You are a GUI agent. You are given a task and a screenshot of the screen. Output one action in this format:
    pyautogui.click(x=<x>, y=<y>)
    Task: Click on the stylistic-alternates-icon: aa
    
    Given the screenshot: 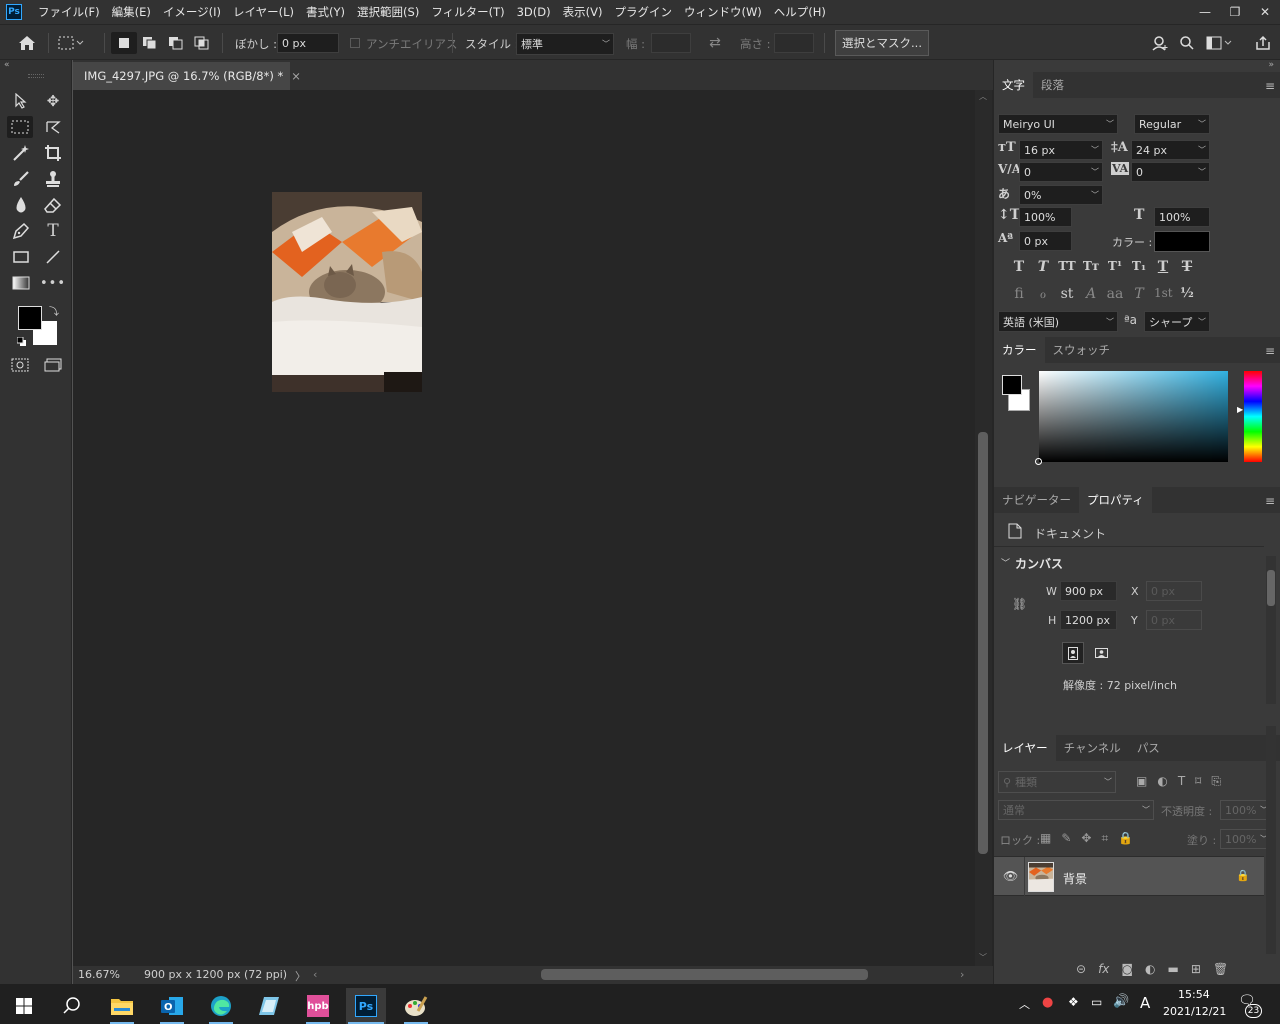 What is the action you would take?
    pyautogui.click(x=1115, y=294)
    